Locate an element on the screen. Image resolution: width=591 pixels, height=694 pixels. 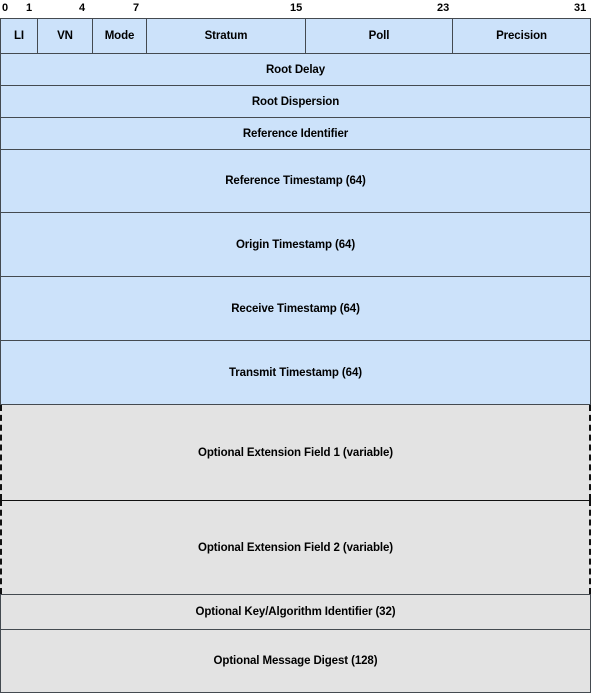
field-precision-label: Precision is located at coordinates (521, 36).